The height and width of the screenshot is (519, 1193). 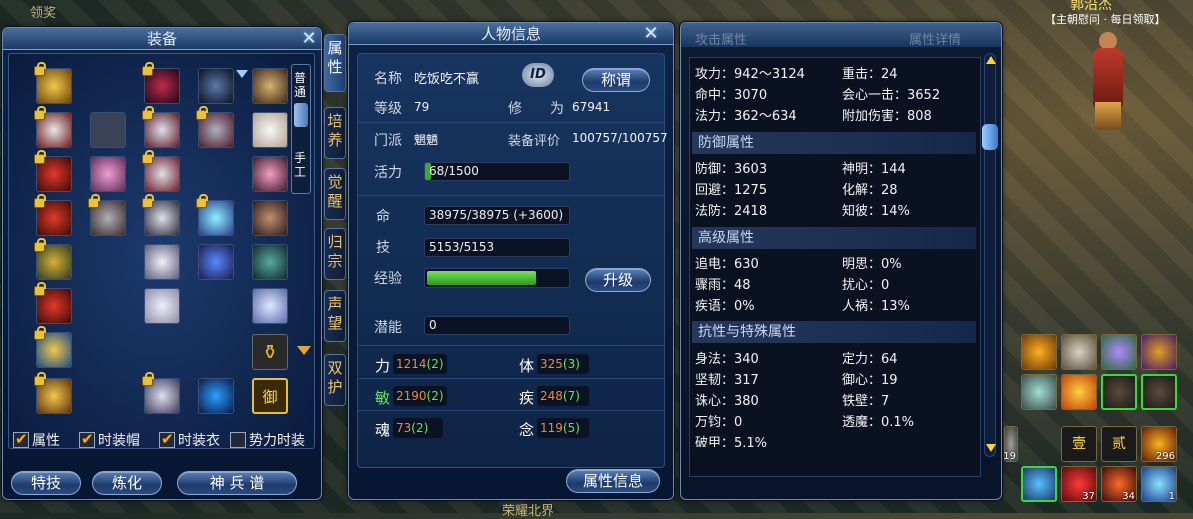 I want to click on item-slot-potion-red: 37, so click(x=1079, y=484).